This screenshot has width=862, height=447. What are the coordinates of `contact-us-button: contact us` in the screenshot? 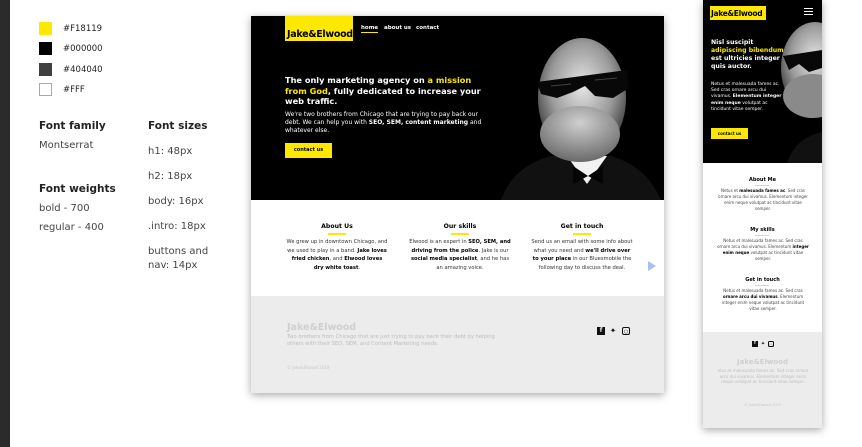 It's located at (308, 150).